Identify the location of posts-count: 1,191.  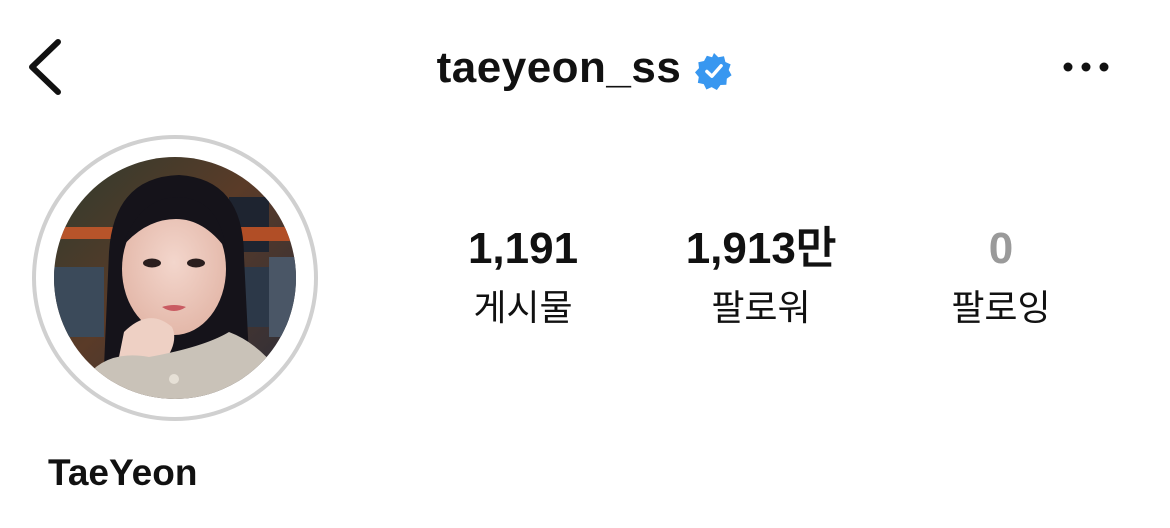
(523, 248).